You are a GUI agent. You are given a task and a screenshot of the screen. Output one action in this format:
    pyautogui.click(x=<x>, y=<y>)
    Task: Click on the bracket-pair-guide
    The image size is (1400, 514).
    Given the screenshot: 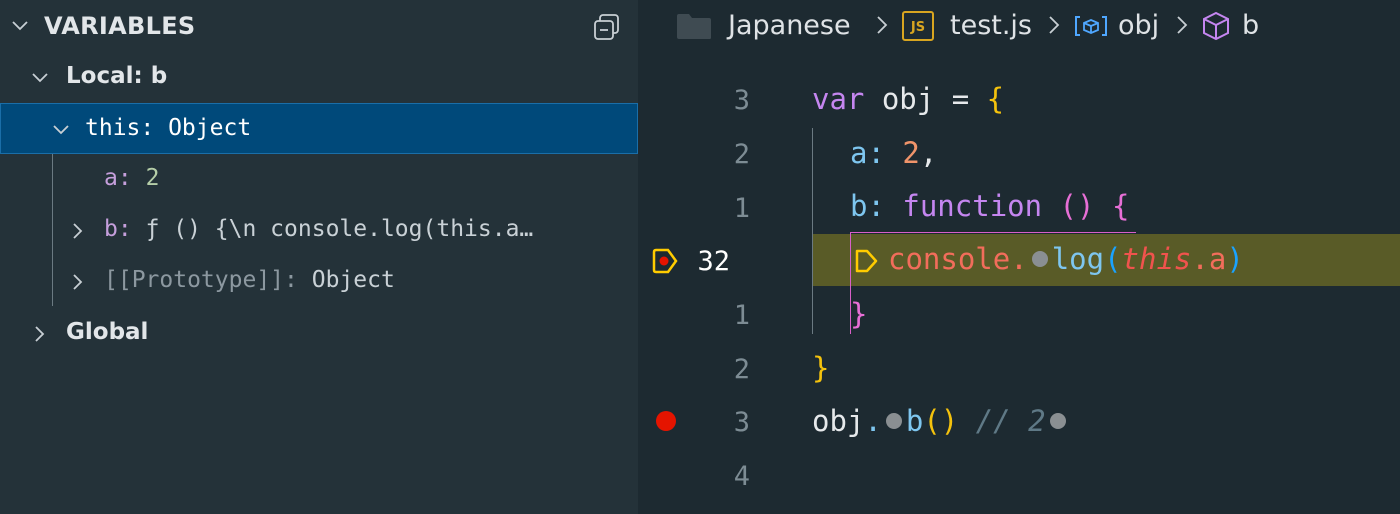 What is the action you would take?
    pyautogui.click(x=993, y=232)
    